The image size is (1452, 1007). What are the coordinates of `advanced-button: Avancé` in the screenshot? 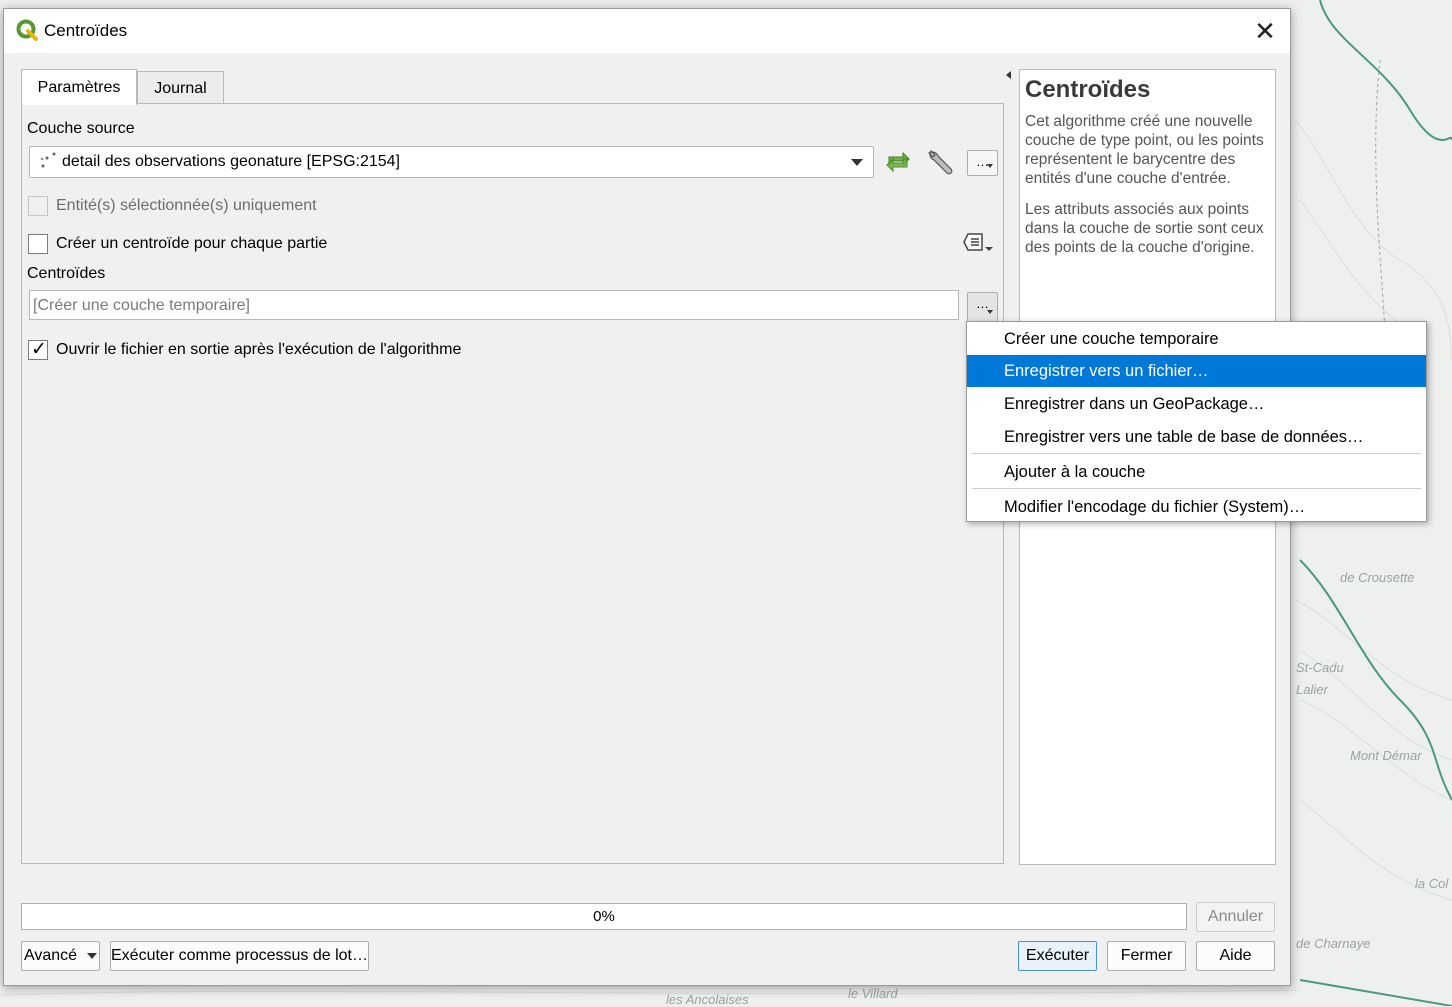 It's located at (60, 956).